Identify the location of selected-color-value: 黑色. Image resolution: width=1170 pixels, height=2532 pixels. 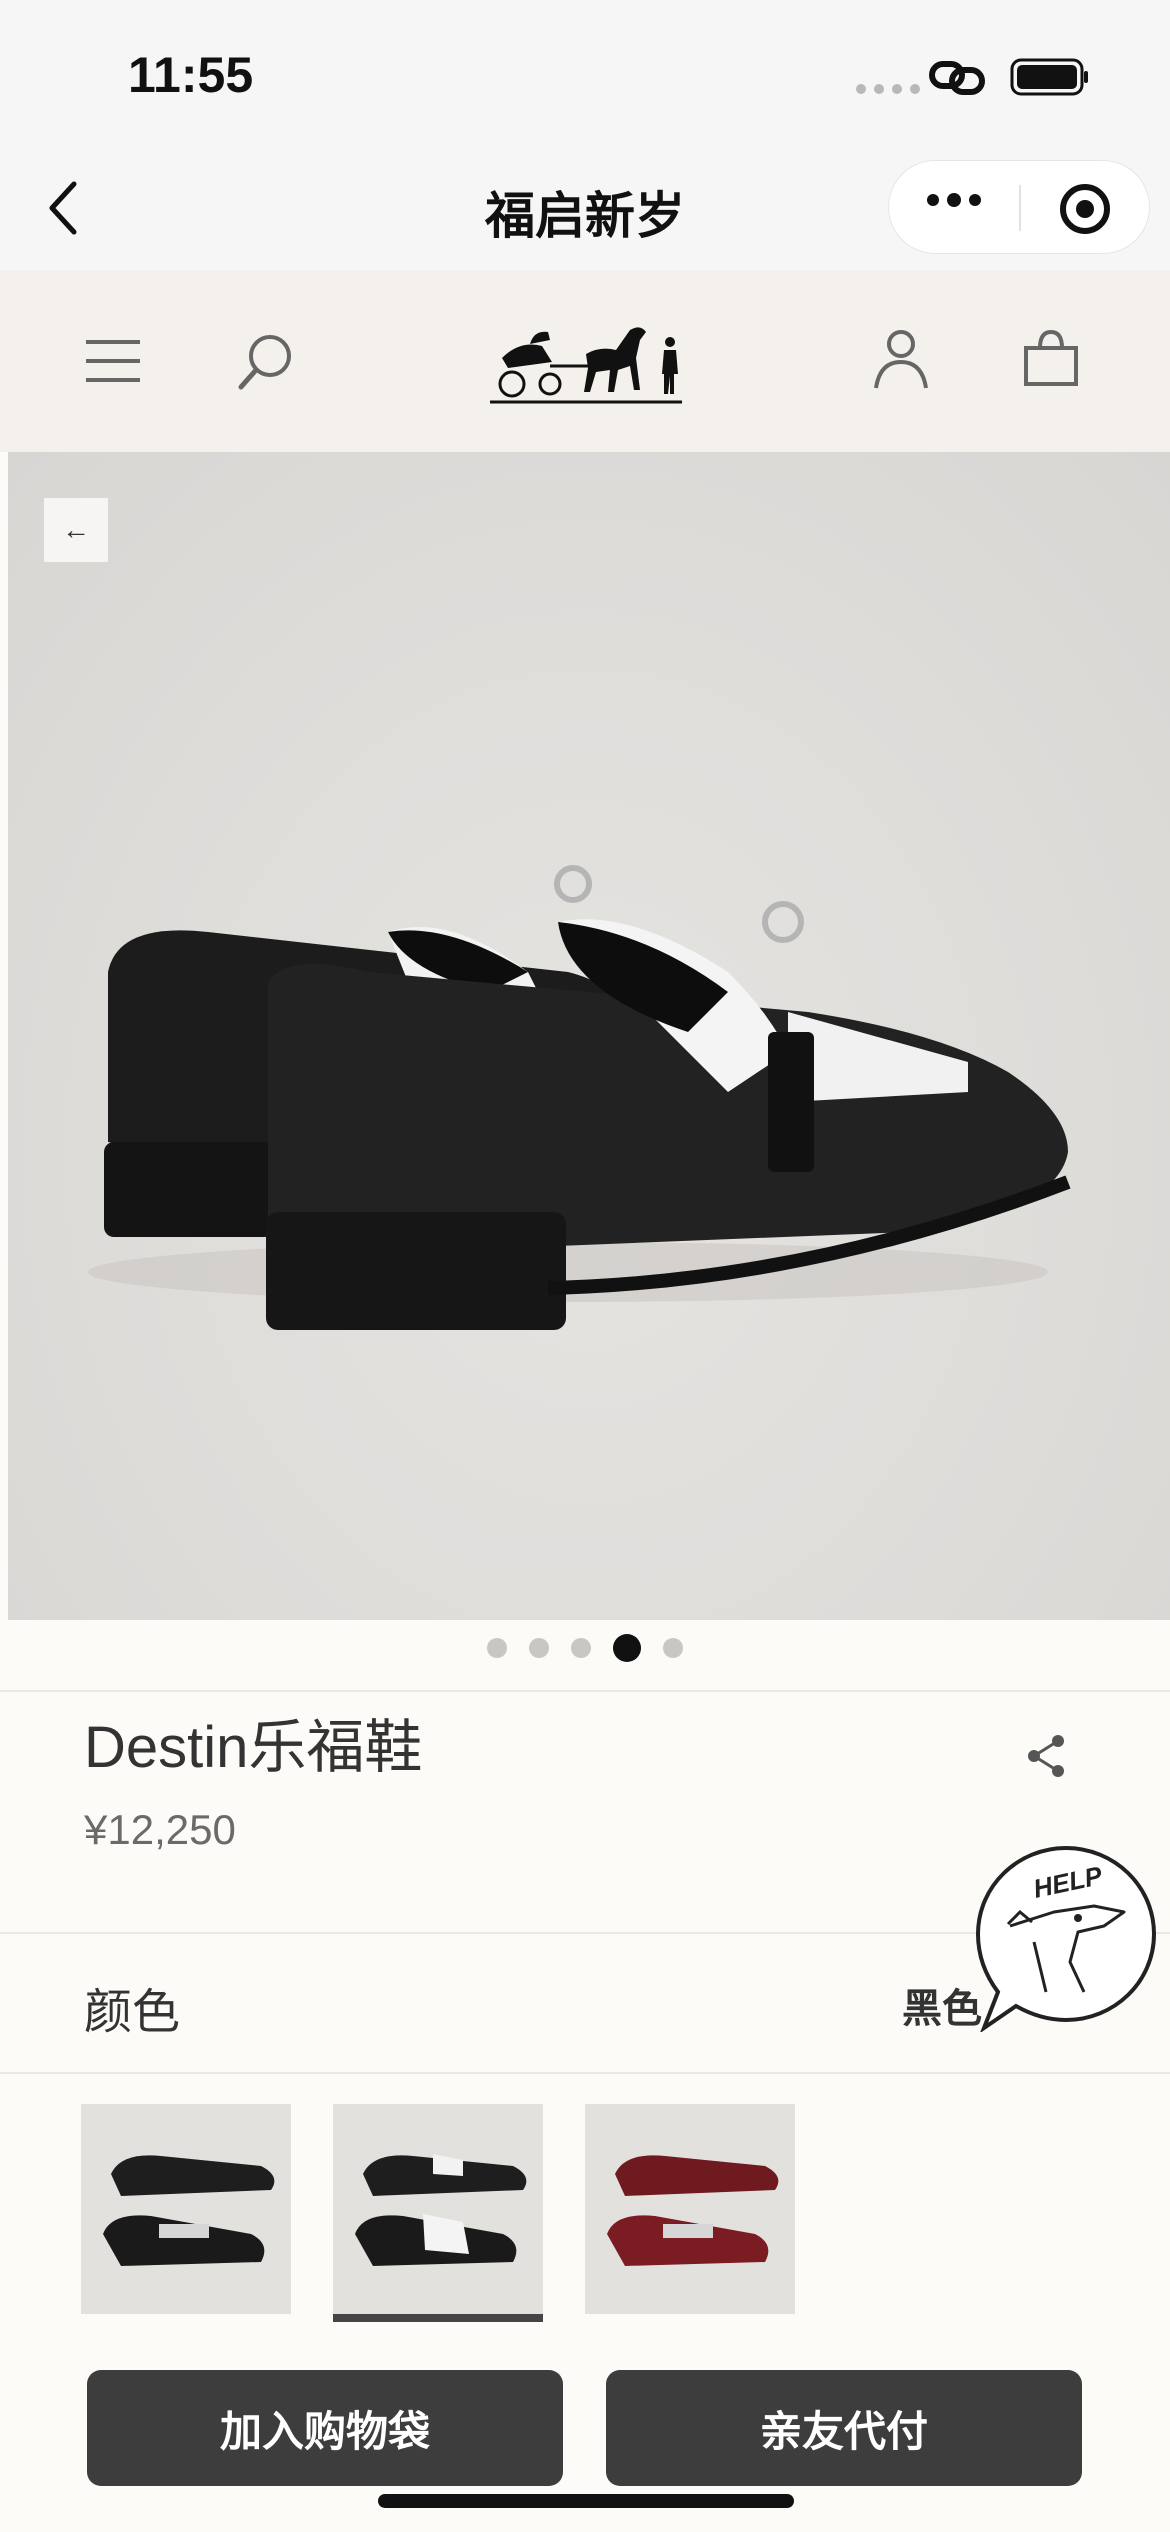
(942, 2009).